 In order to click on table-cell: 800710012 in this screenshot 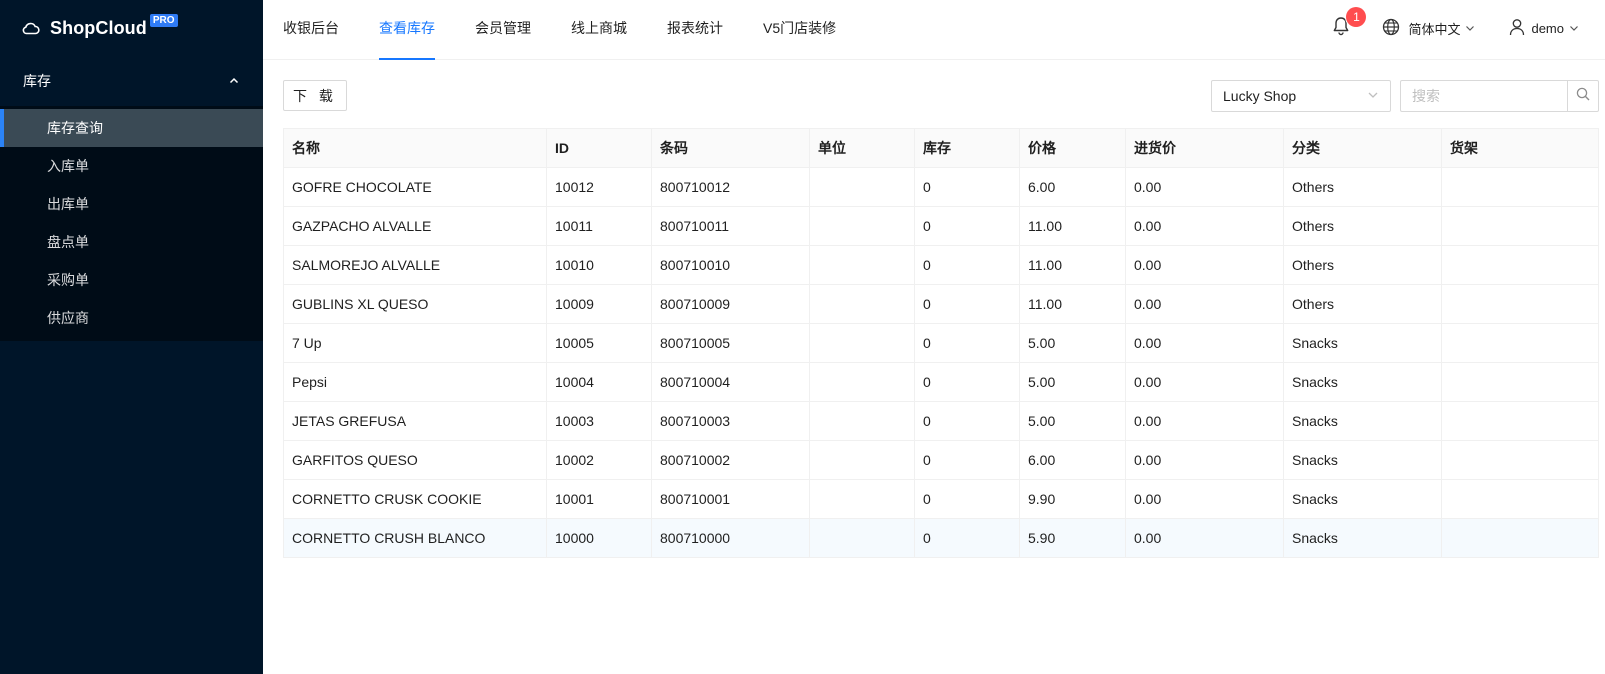, I will do `click(730, 187)`.